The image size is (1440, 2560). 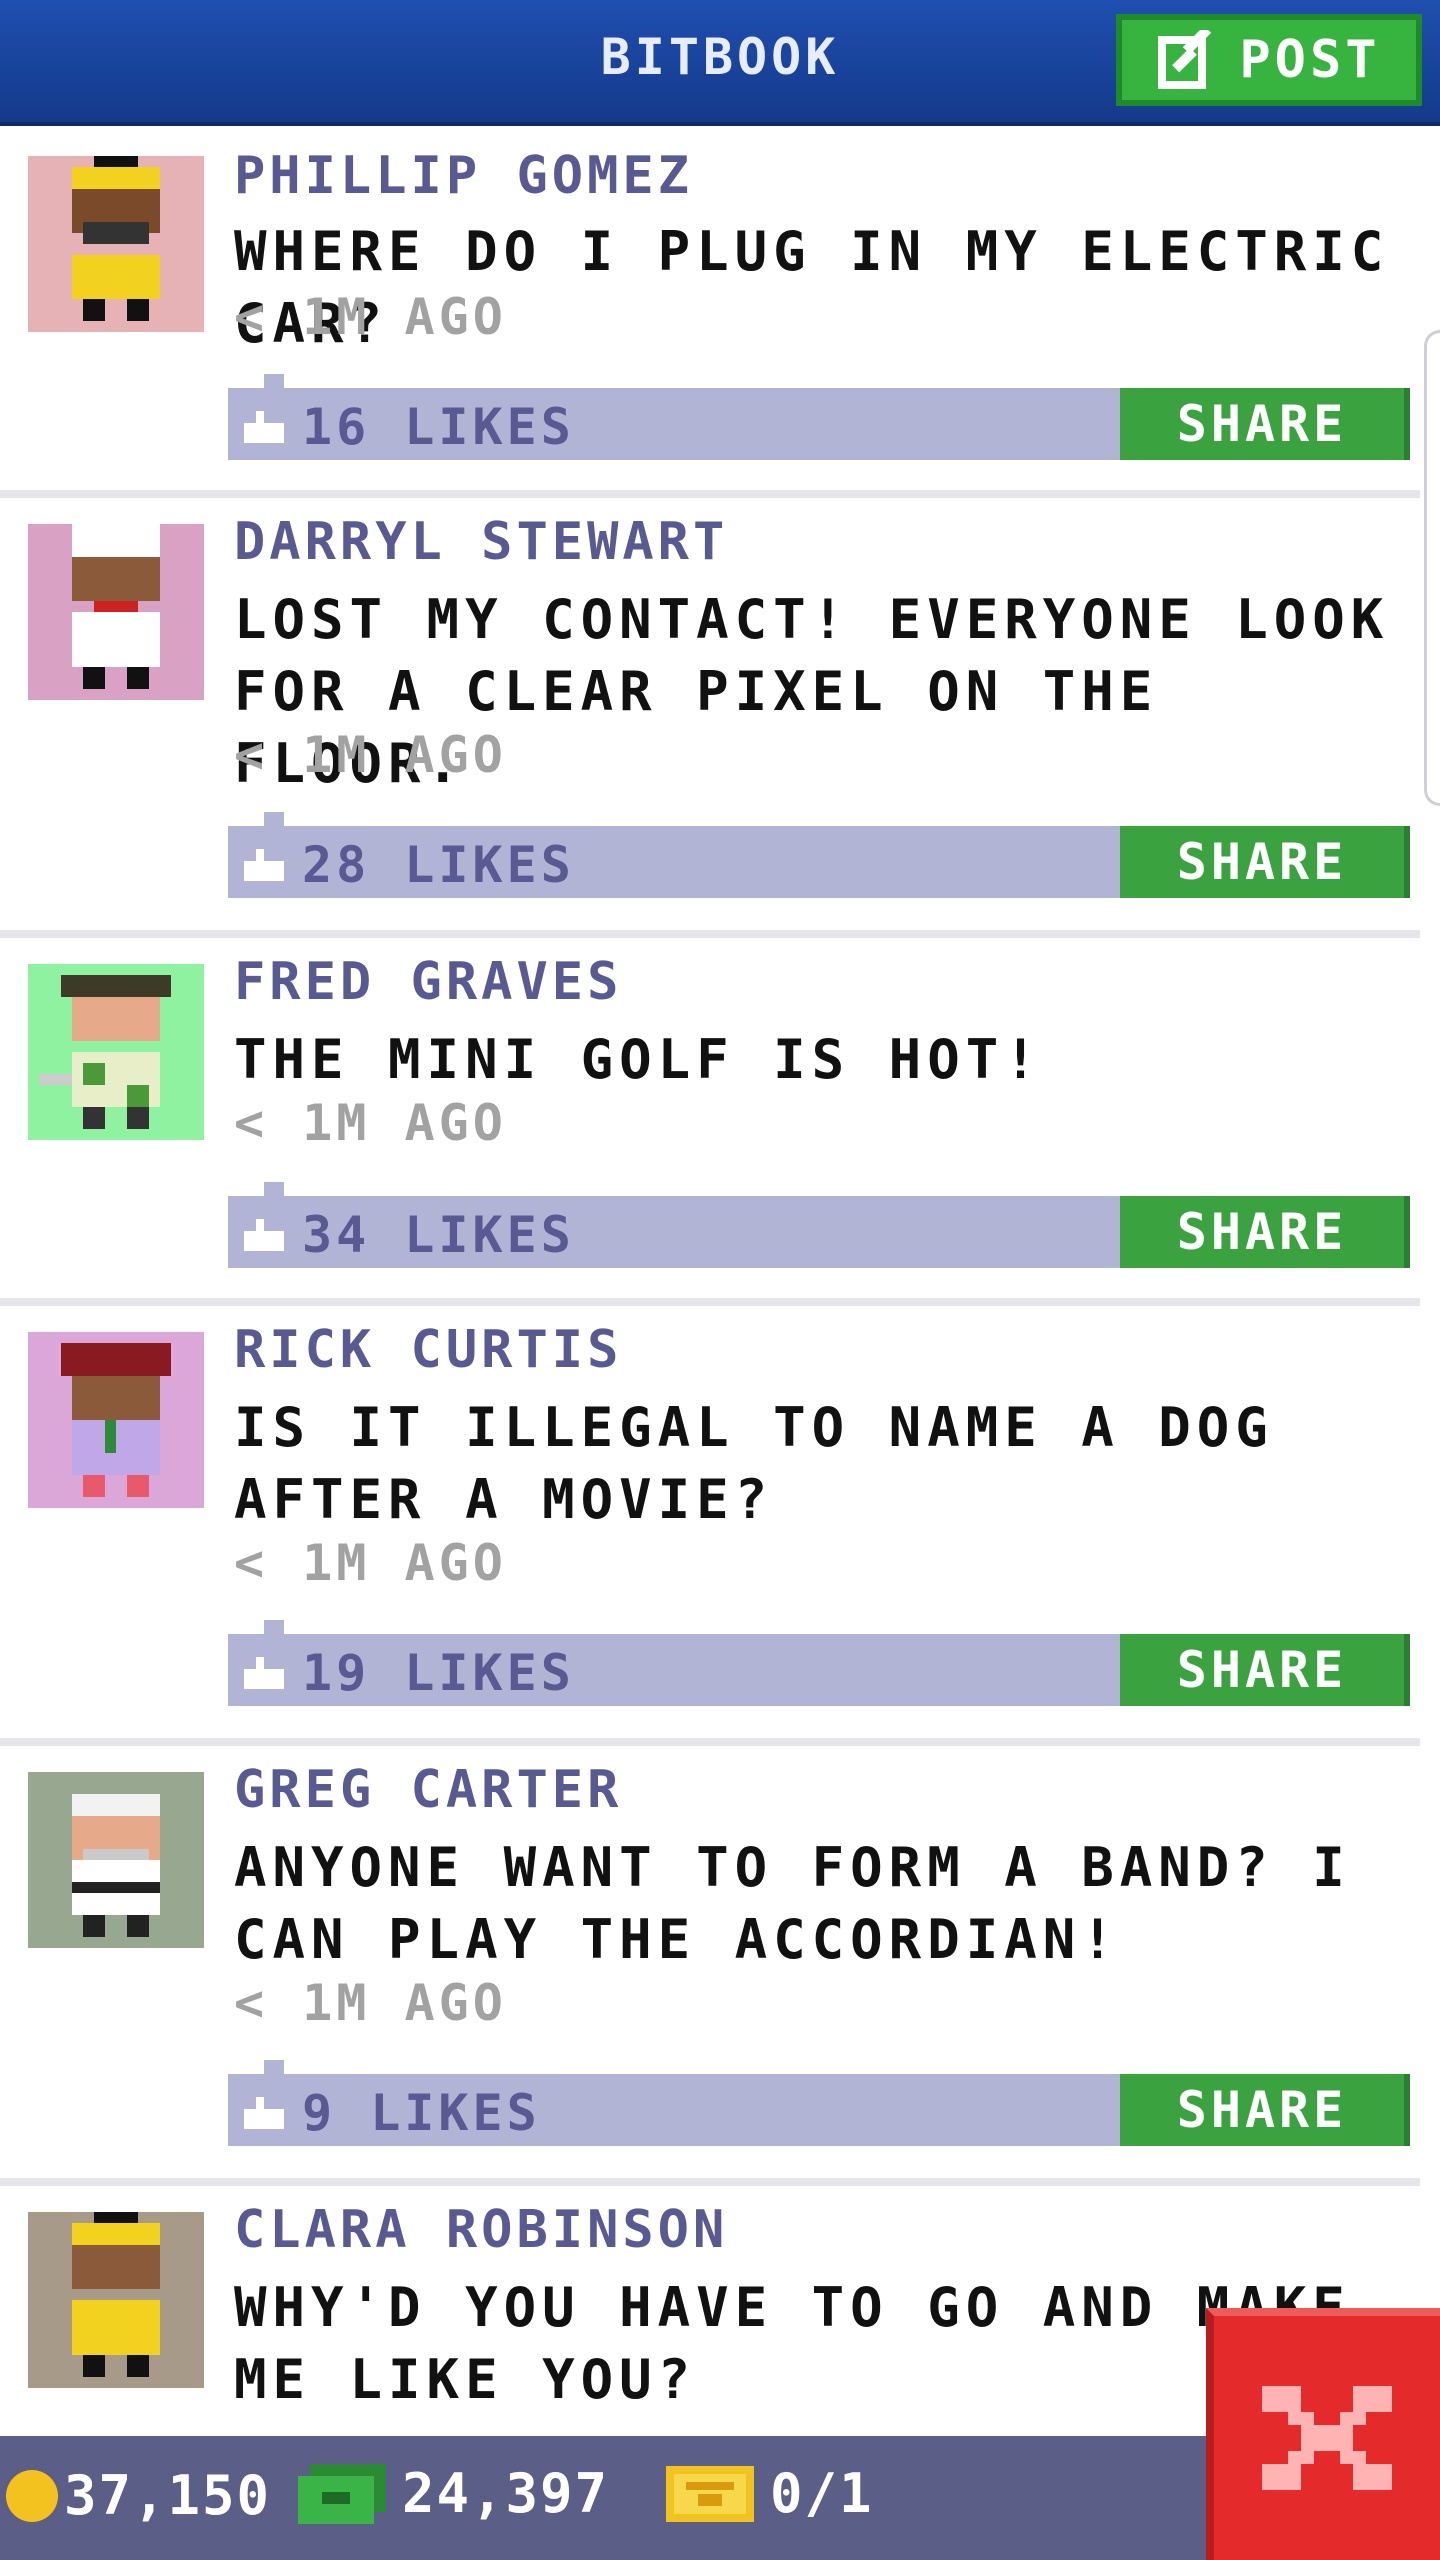 What do you see at coordinates (1432, 568) in the screenshot?
I see `scroll-indicator` at bounding box center [1432, 568].